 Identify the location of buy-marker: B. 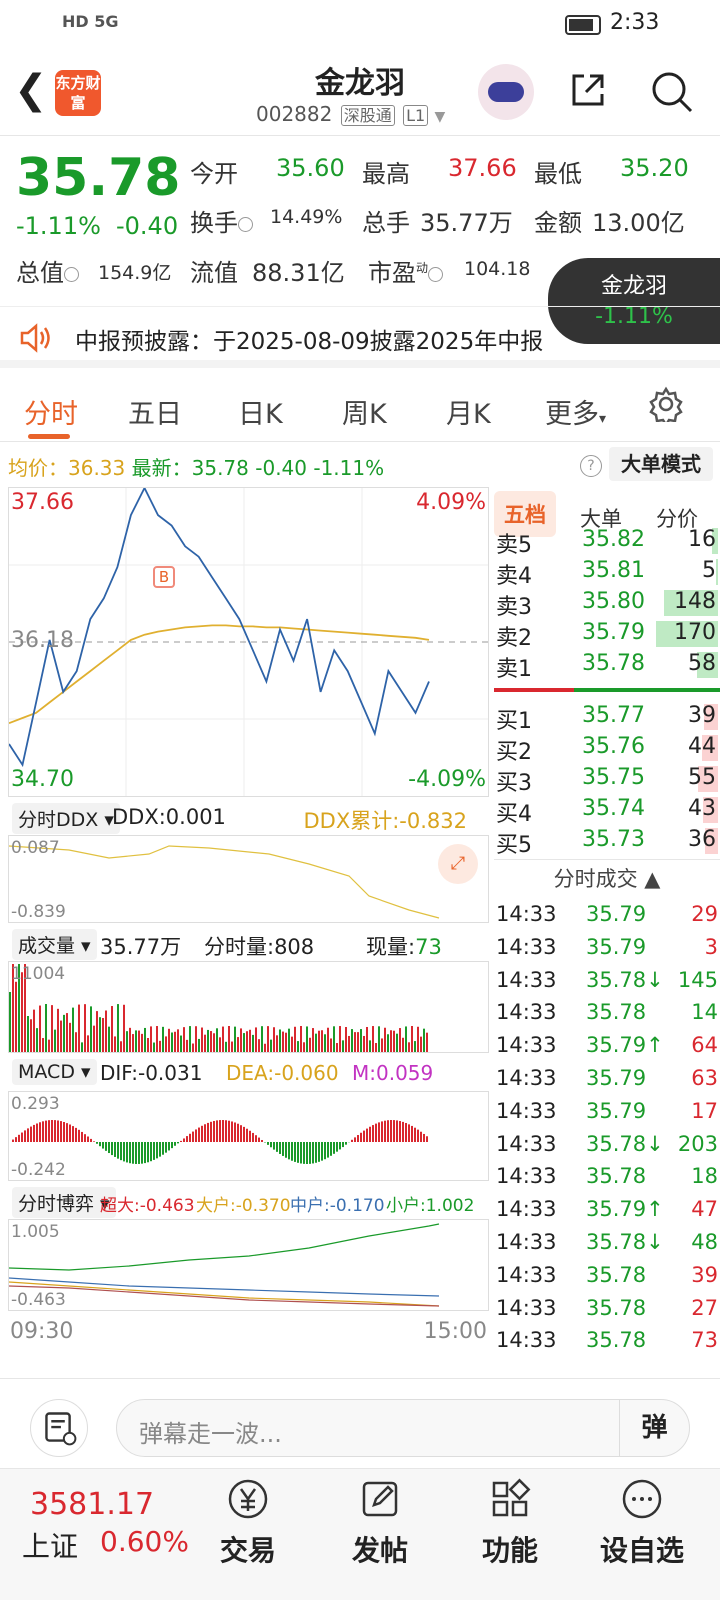
(164, 577).